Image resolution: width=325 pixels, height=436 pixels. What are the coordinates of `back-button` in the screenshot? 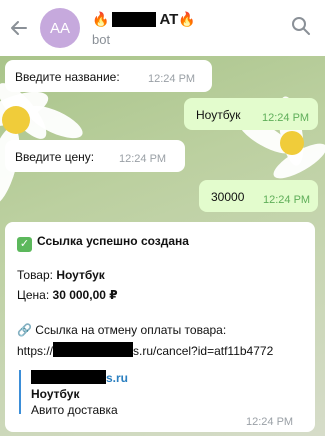 It's located at (19, 28).